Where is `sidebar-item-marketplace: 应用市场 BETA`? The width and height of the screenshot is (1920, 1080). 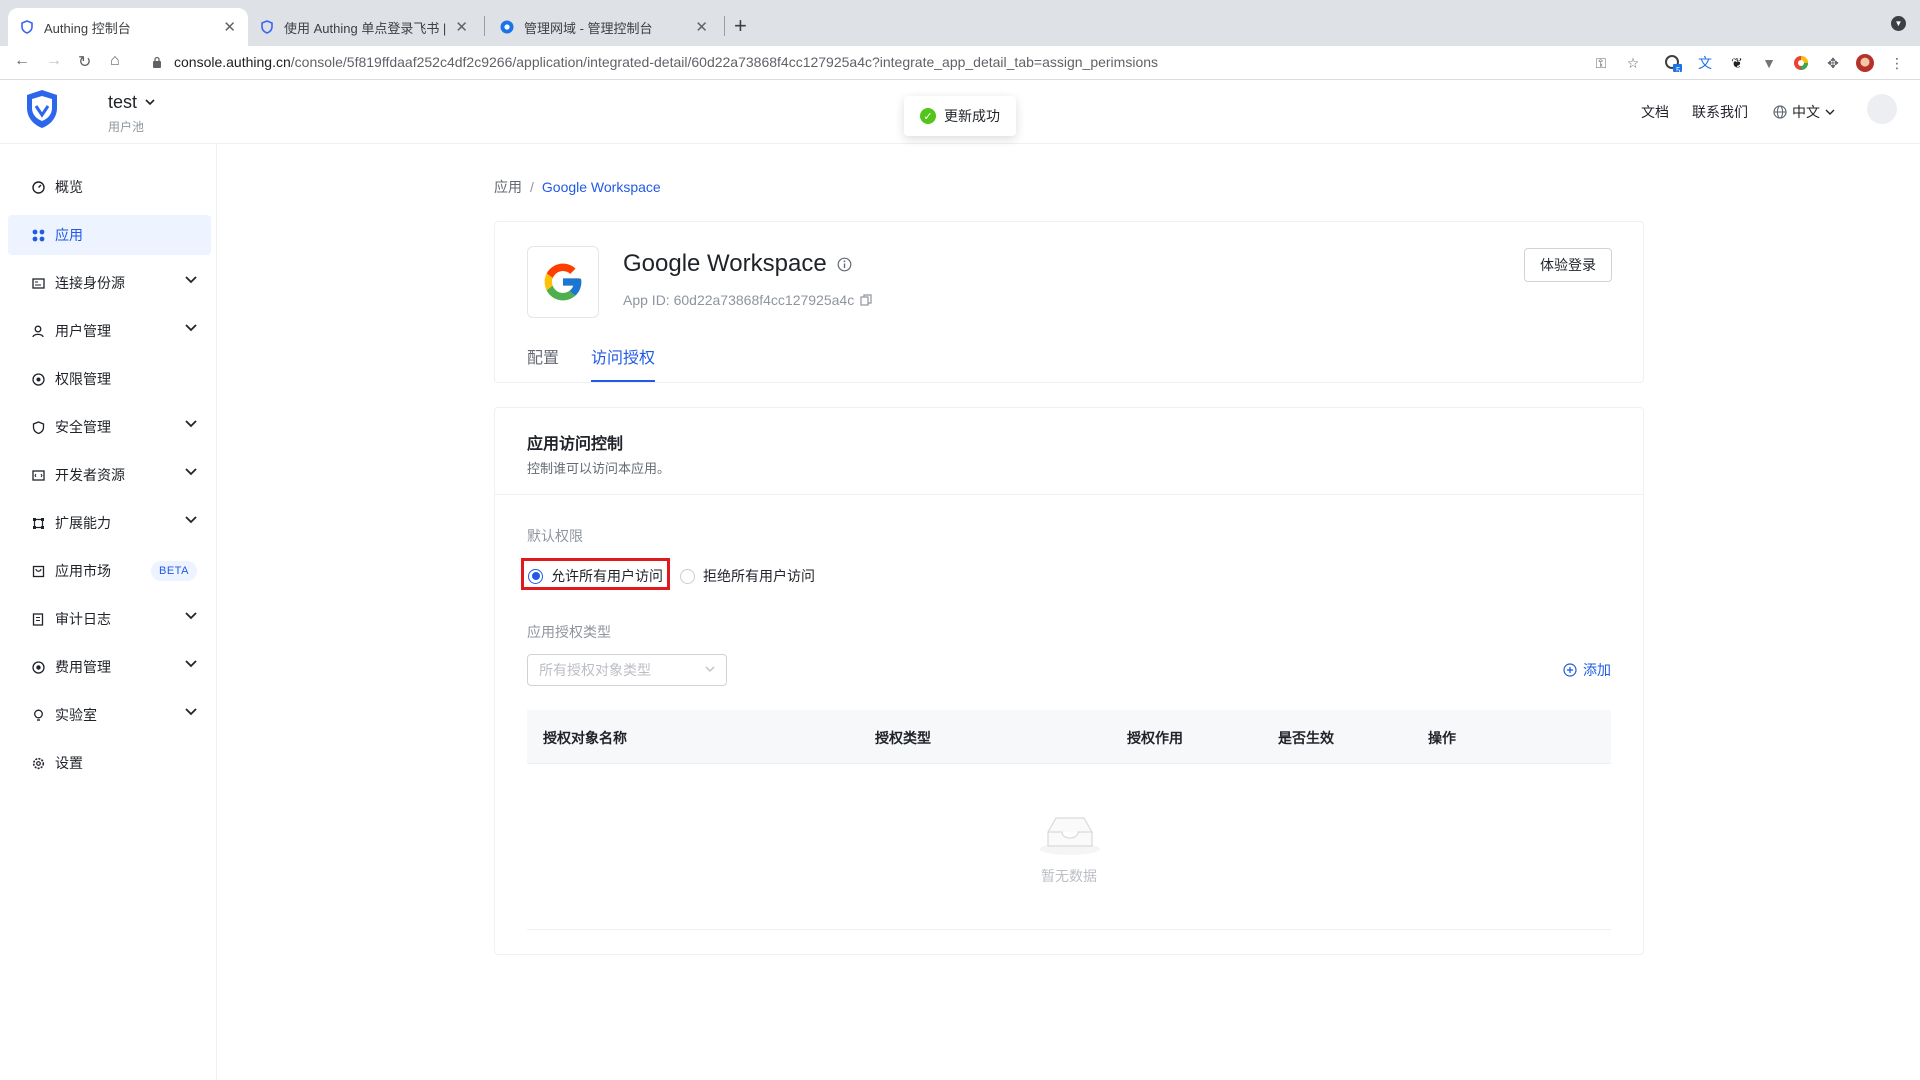
sidebar-item-marketplace: 应用市场 BETA is located at coordinates (109, 571).